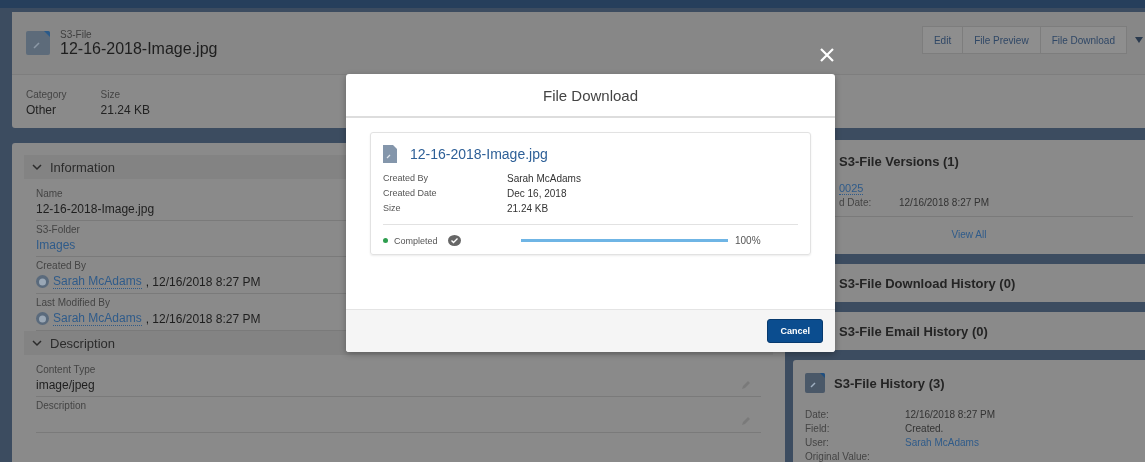  Describe the element at coordinates (537, 193) in the screenshot. I see `field-value: Dec 16, 2018` at that location.